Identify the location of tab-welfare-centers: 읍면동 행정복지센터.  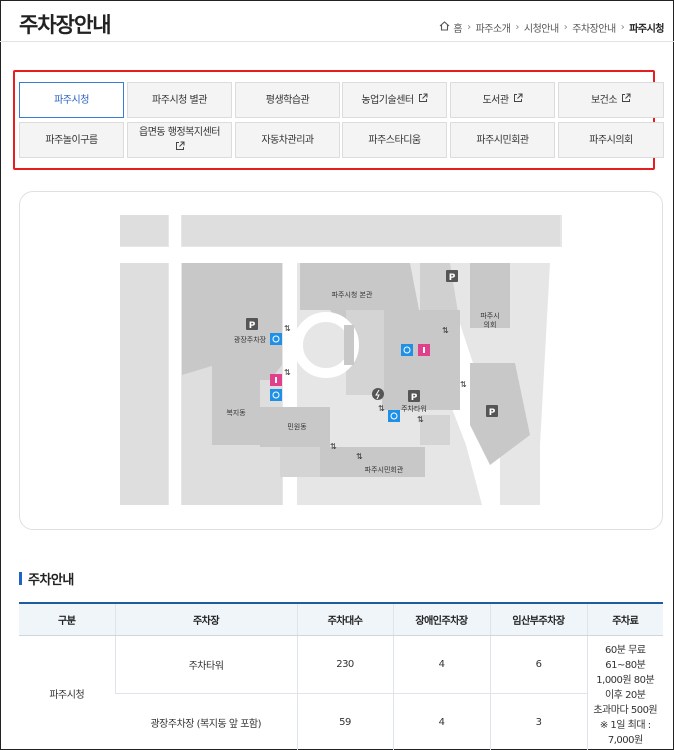
(179, 140).